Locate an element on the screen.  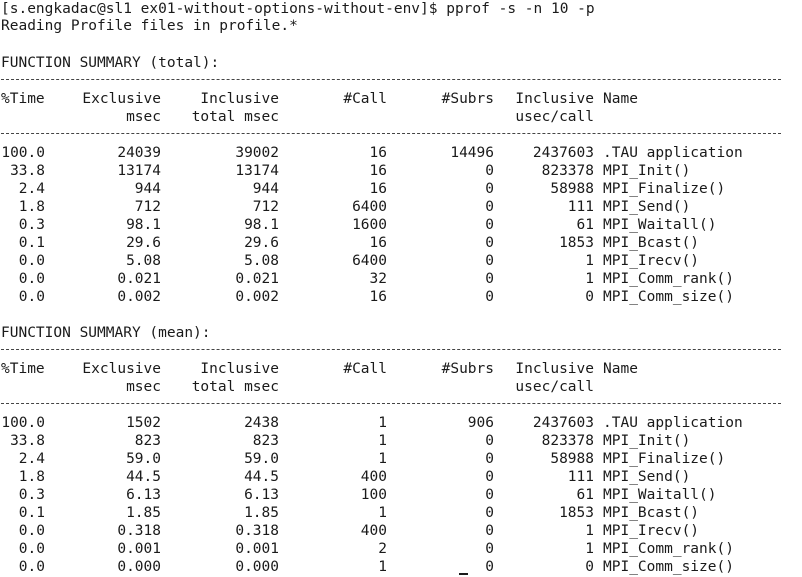
inclusive-cell: 0.318 is located at coordinates (257, 531).